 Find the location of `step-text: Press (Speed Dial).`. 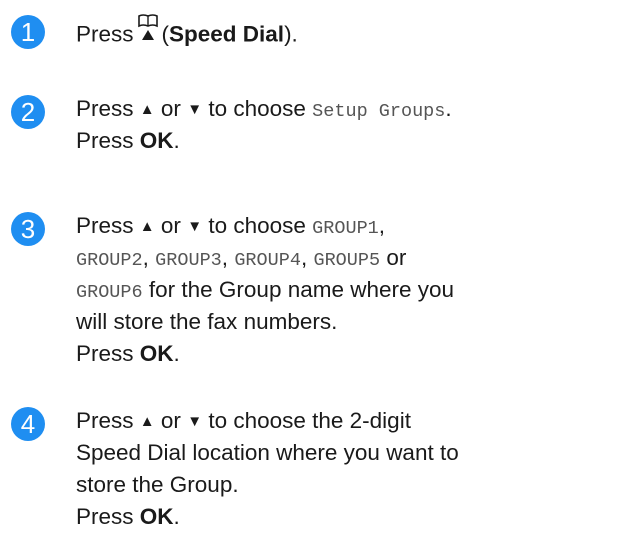

step-text: Press (Speed Dial). is located at coordinates (349, 31).